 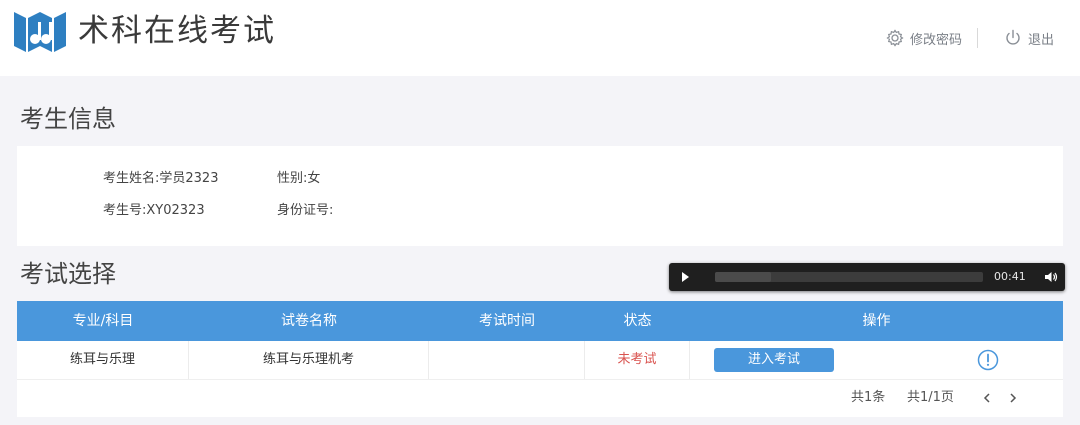 What do you see at coordinates (177, 31) in the screenshot?
I see `app-title: 术科在线考试` at bounding box center [177, 31].